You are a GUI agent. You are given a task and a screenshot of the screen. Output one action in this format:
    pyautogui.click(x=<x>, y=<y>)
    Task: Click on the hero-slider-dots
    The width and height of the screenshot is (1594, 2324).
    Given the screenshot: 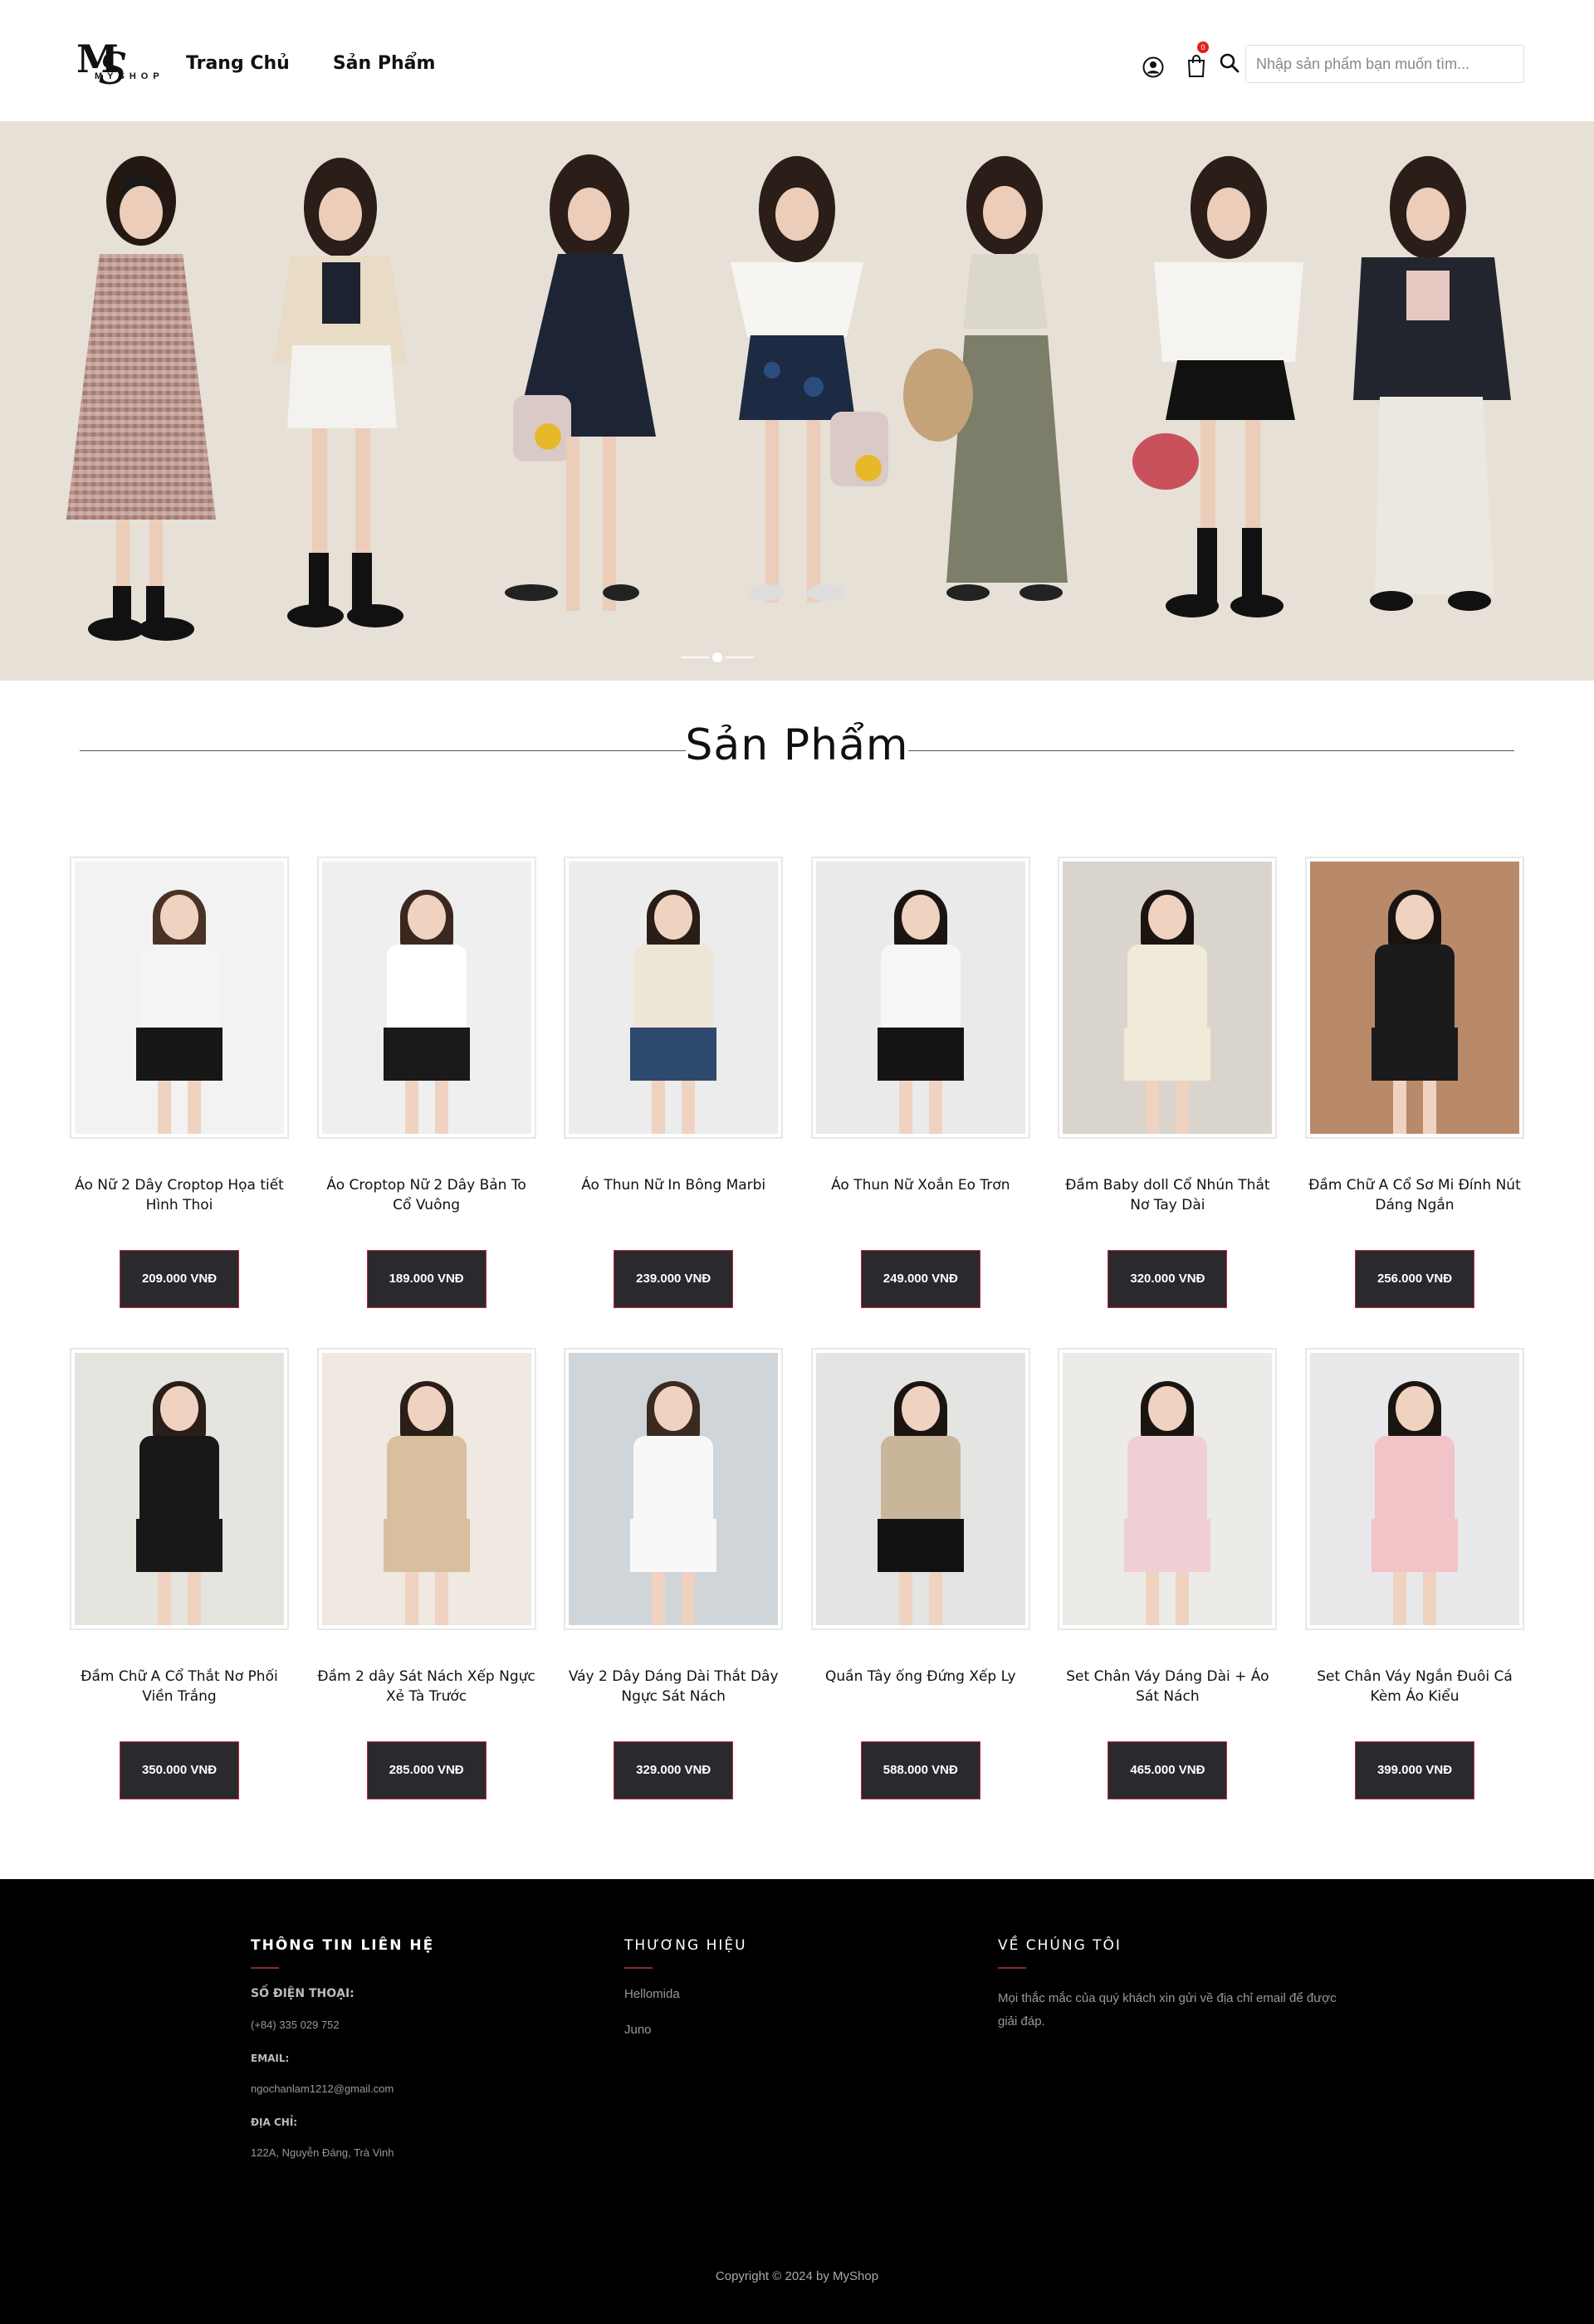 What is the action you would take?
    pyautogui.click(x=718, y=657)
    